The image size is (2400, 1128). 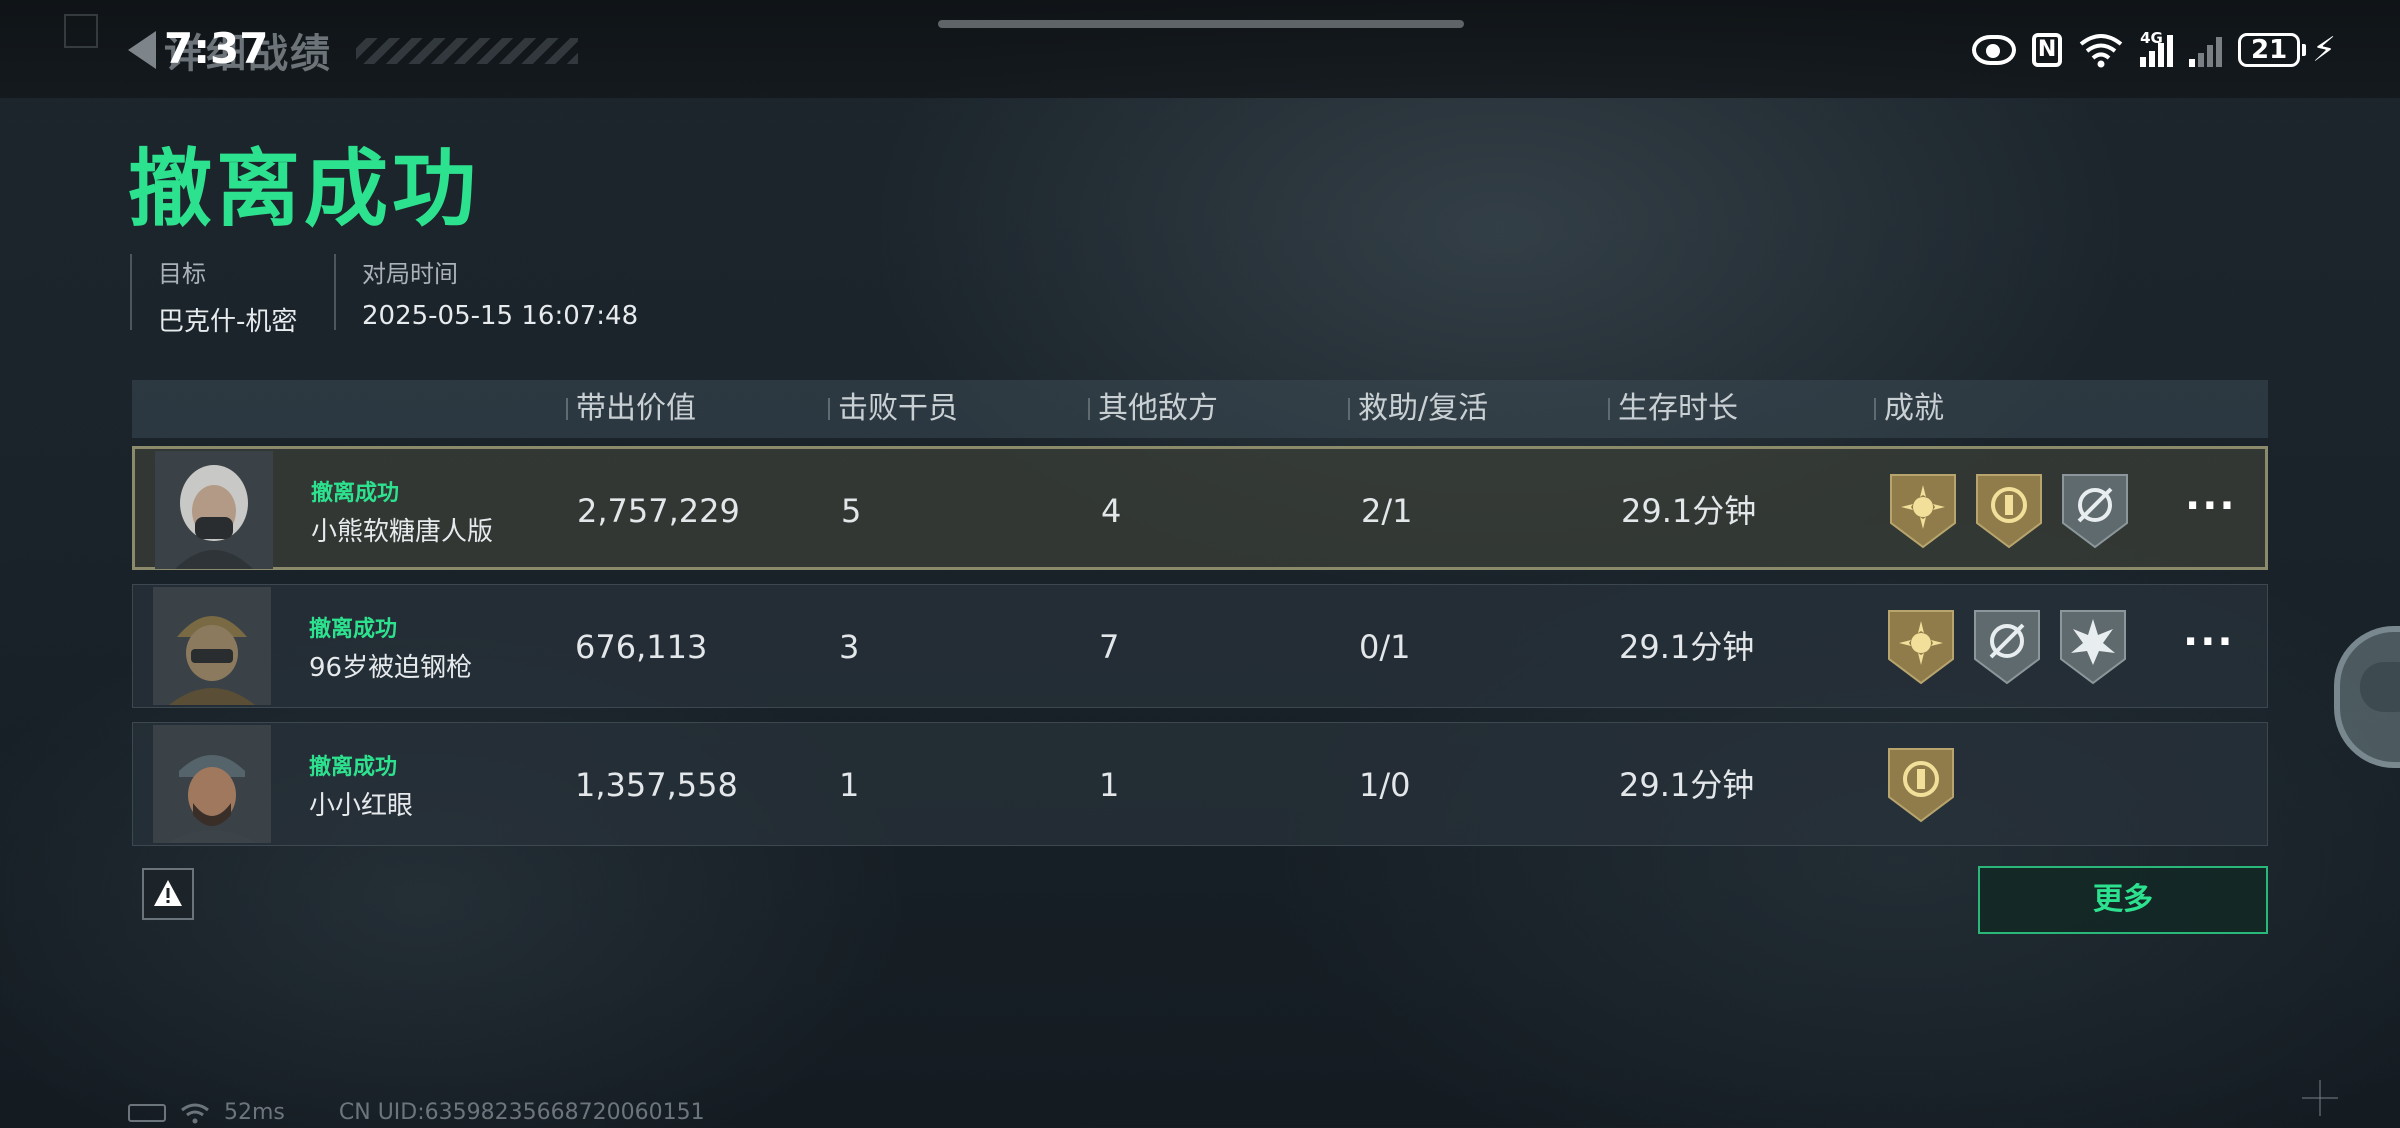 I want to click on col-kills: 击败干员, so click(x=893, y=409).